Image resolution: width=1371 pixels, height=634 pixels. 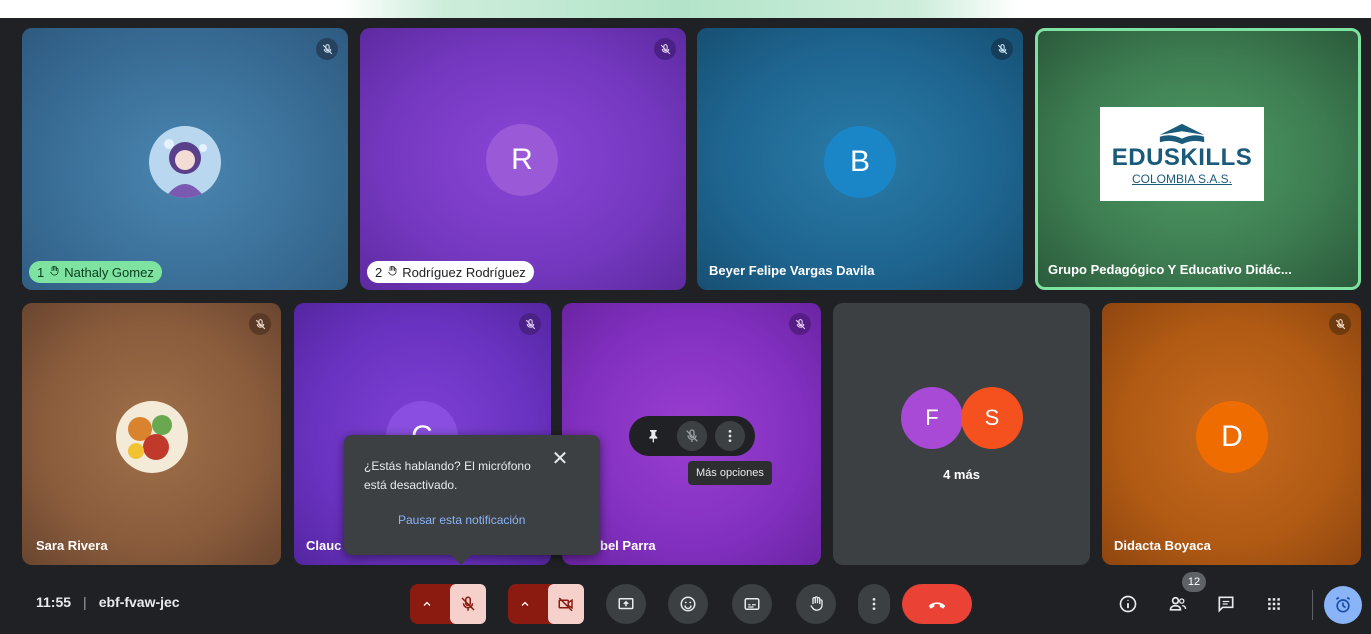 I want to click on avatar: R, so click(x=522, y=160).